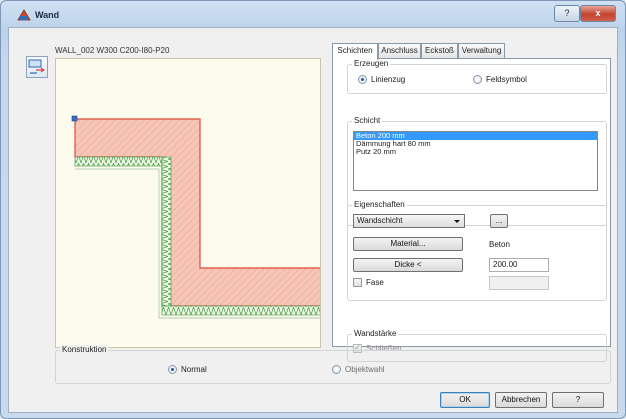 The image size is (626, 419). What do you see at coordinates (409, 221) in the screenshot?
I see `layer-type-select: Wandschicht` at bounding box center [409, 221].